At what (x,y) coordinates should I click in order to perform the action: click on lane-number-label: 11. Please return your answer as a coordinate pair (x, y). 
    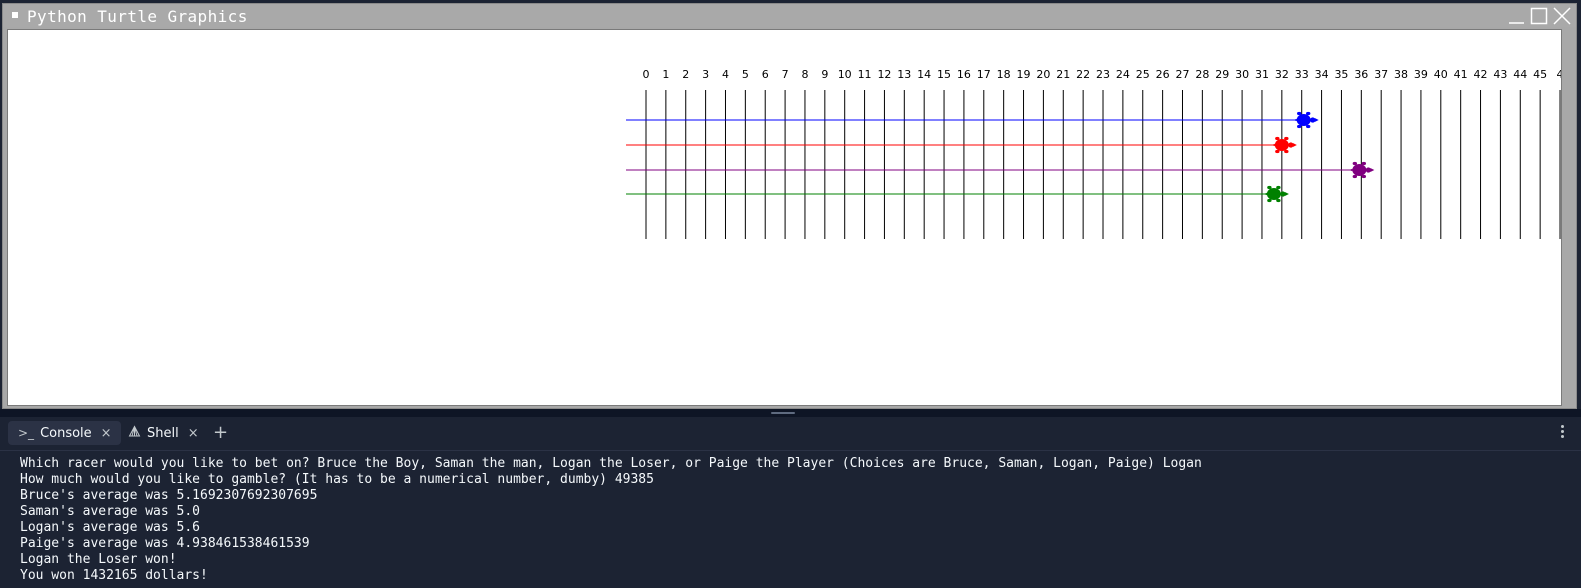
    Looking at the image, I should click on (865, 74).